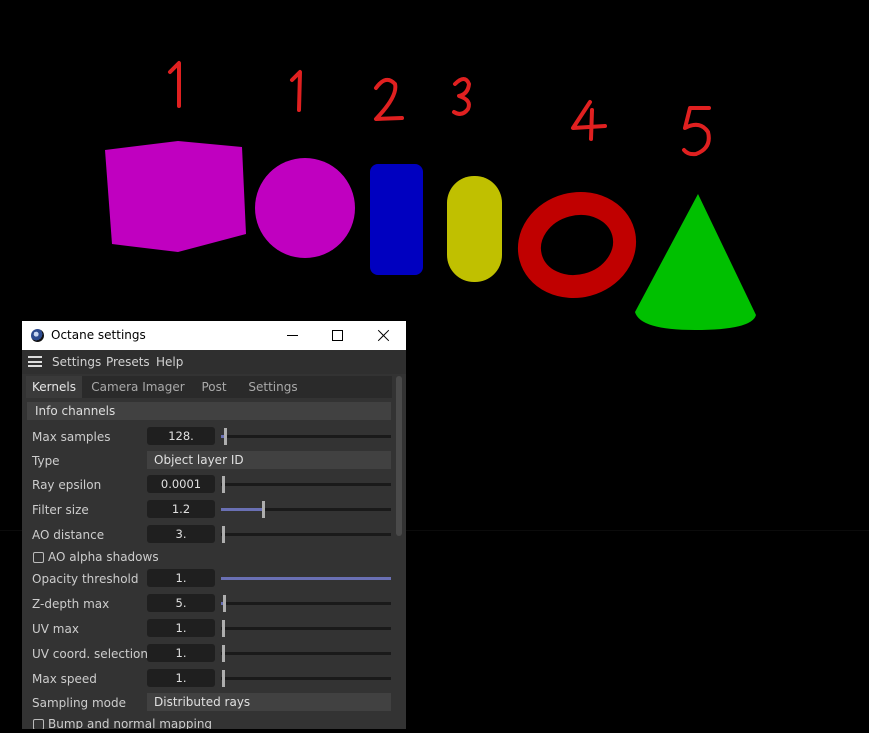 This screenshot has height=733, width=869. I want to click on opacity-threshold-label: Opacity threshold, so click(85, 579).